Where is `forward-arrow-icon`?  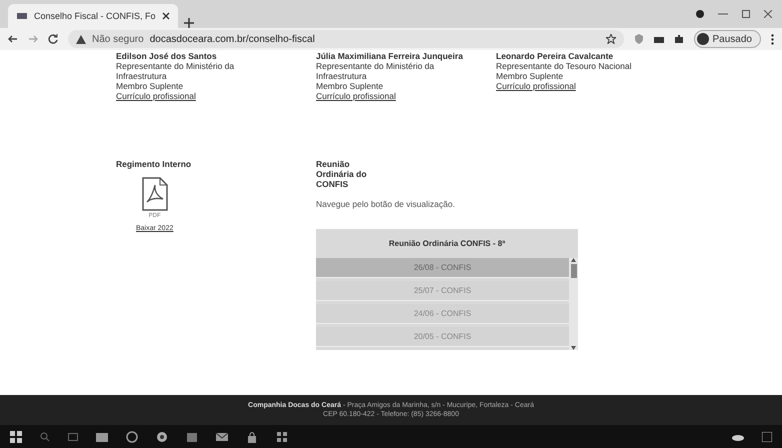 forward-arrow-icon is located at coordinates (33, 39).